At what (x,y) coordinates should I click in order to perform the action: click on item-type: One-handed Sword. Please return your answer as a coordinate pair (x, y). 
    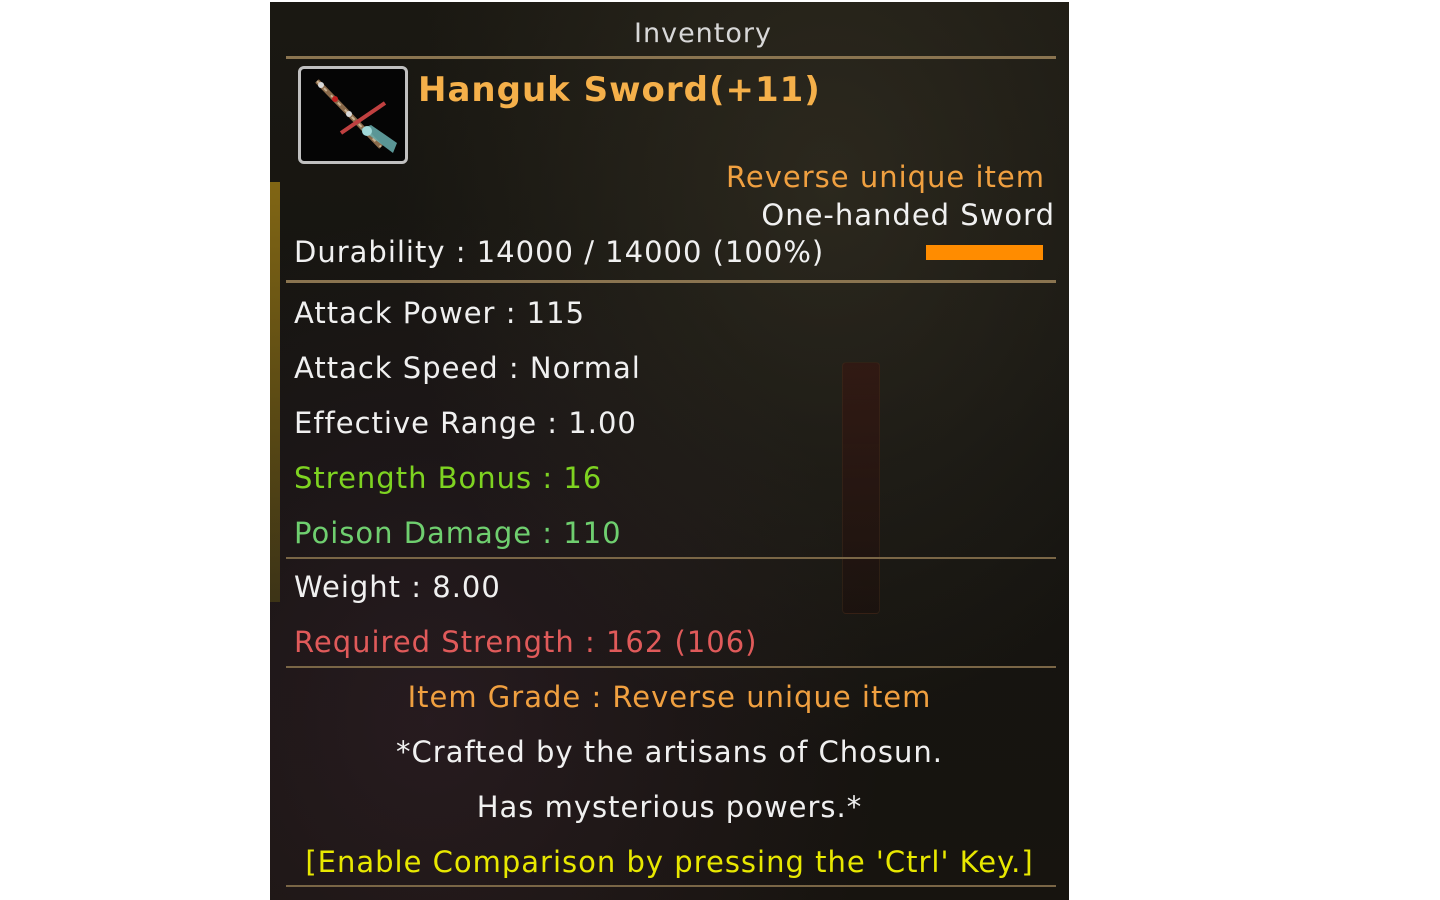
    Looking at the image, I should click on (908, 215).